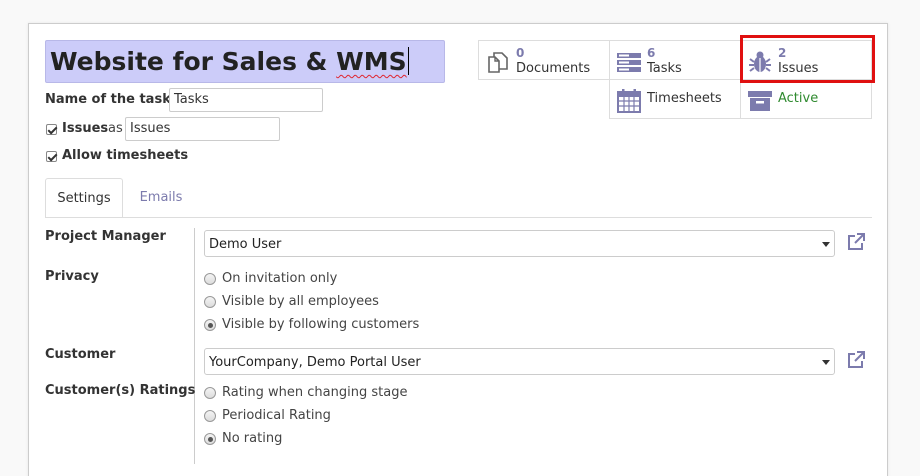 The image size is (920, 476). Describe the element at coordinates (51, 156) in the screenshot. I see `timesheets-checkbox` at that location.